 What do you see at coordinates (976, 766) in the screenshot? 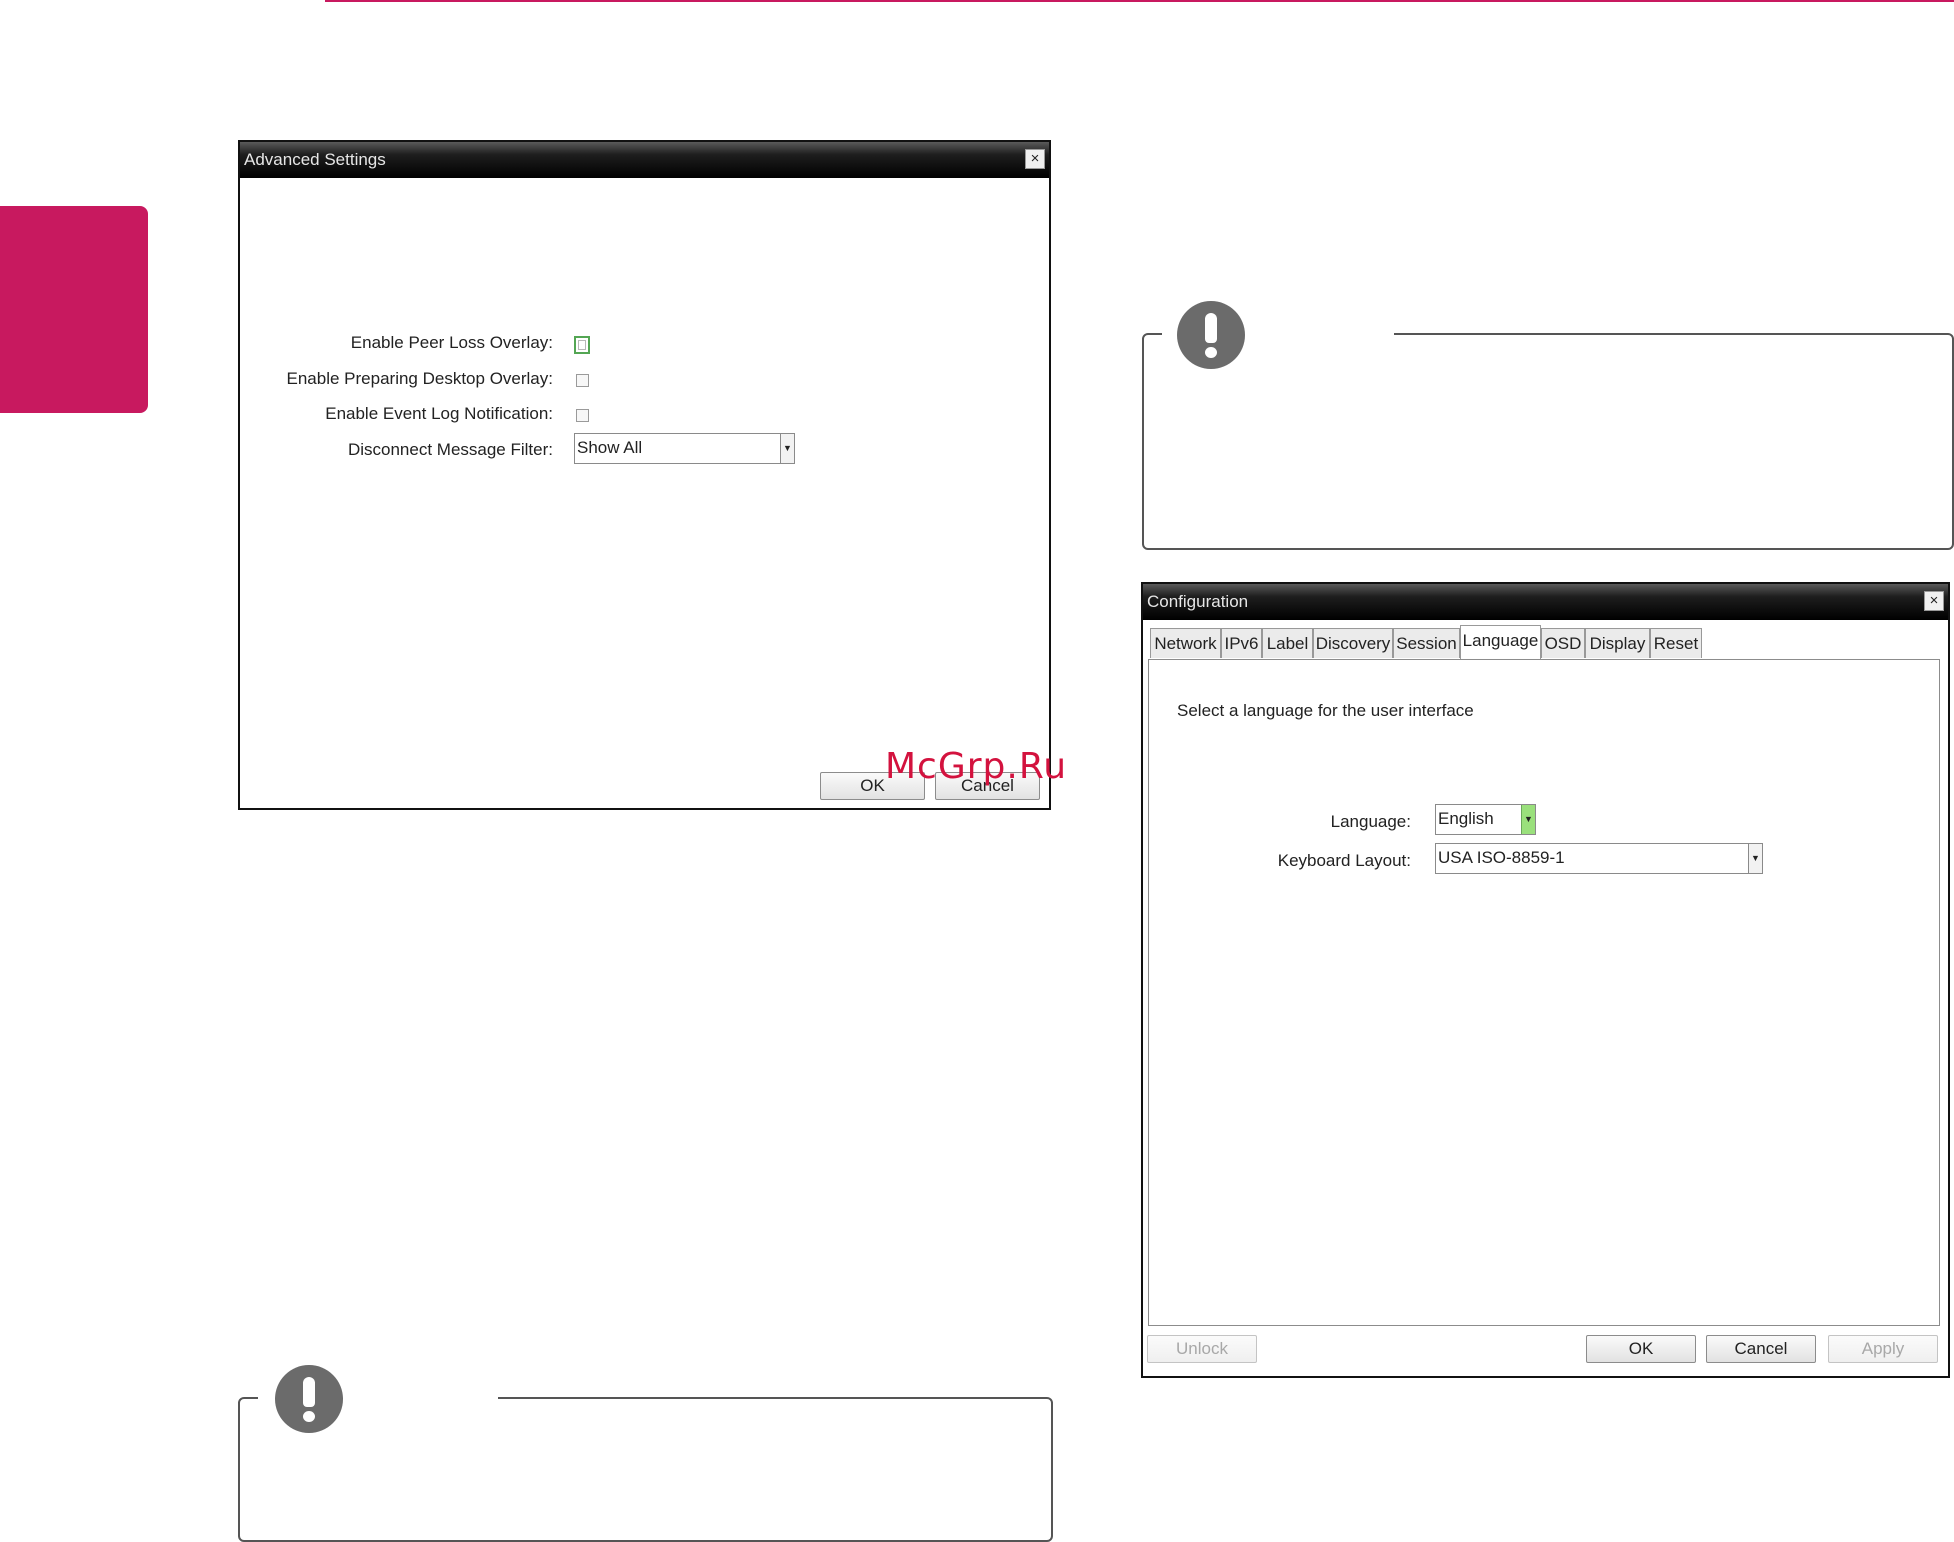
I see `watermark-text: McGrp.Ru` at bounding box center [976, 766].